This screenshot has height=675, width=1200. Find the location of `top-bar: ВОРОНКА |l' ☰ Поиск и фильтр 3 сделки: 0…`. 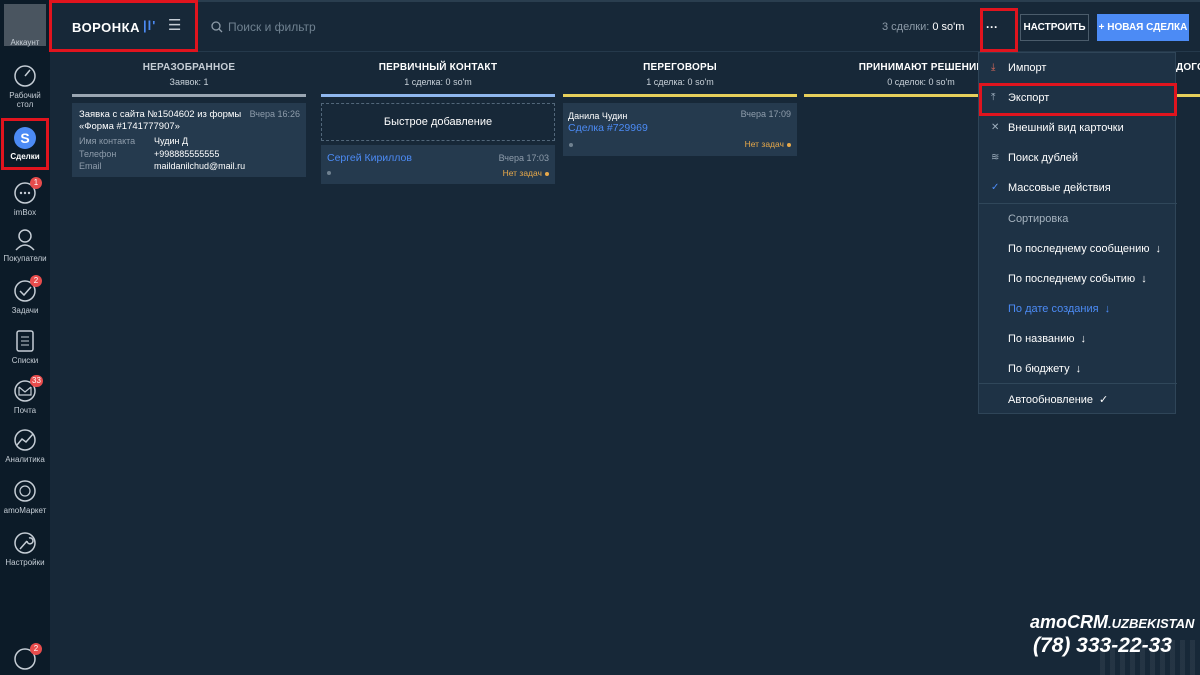

top-bar: ВОРОНКА |l' ☰ Поиск и фильтр 3 сделки: 0… is located at coordinates (624, 26).